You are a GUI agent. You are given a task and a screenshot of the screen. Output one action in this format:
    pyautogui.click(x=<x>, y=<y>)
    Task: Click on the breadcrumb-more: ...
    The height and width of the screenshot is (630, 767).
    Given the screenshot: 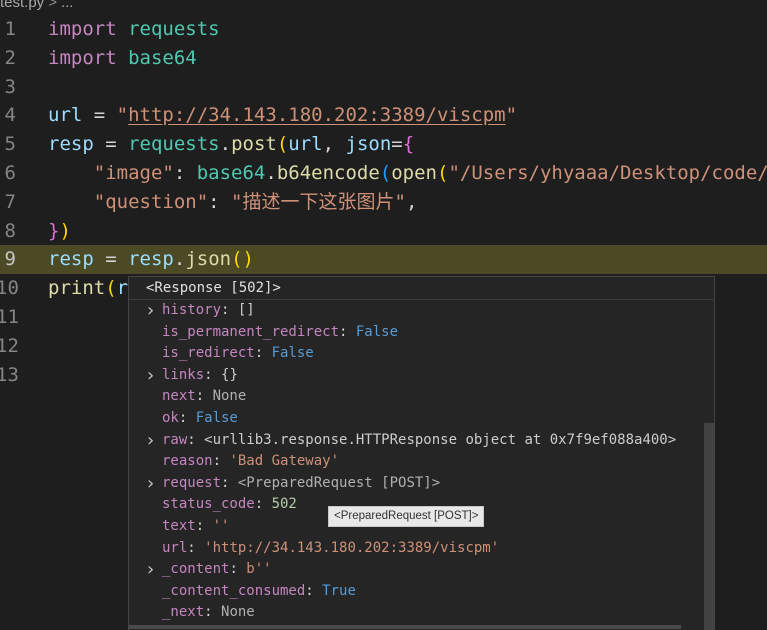 What is the action you would take?
    pyautogui.click(x=67, y=5)
    